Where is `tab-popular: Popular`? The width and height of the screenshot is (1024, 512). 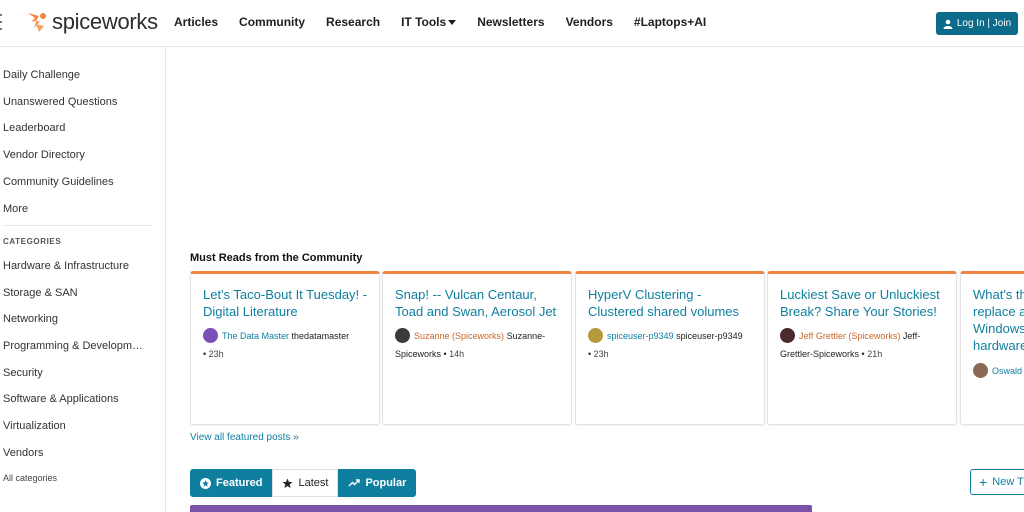 tab-popular: Popular is located at coordinates (377, 483).